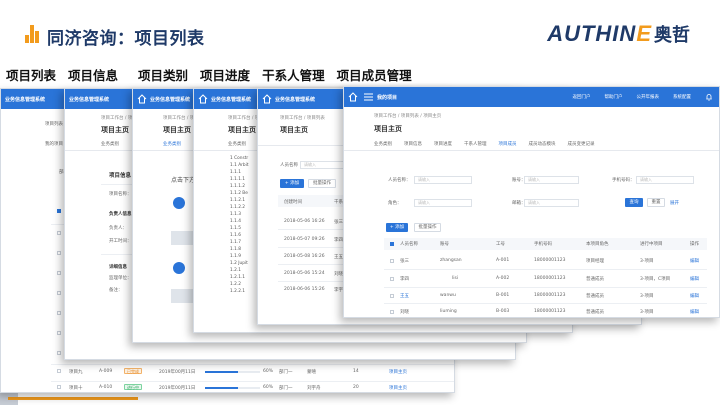 This screenshot has width=720, height=405. Describe the element at coordinates (118, 228) in the screenshot. I see `field-label: 负责人：` at that location.